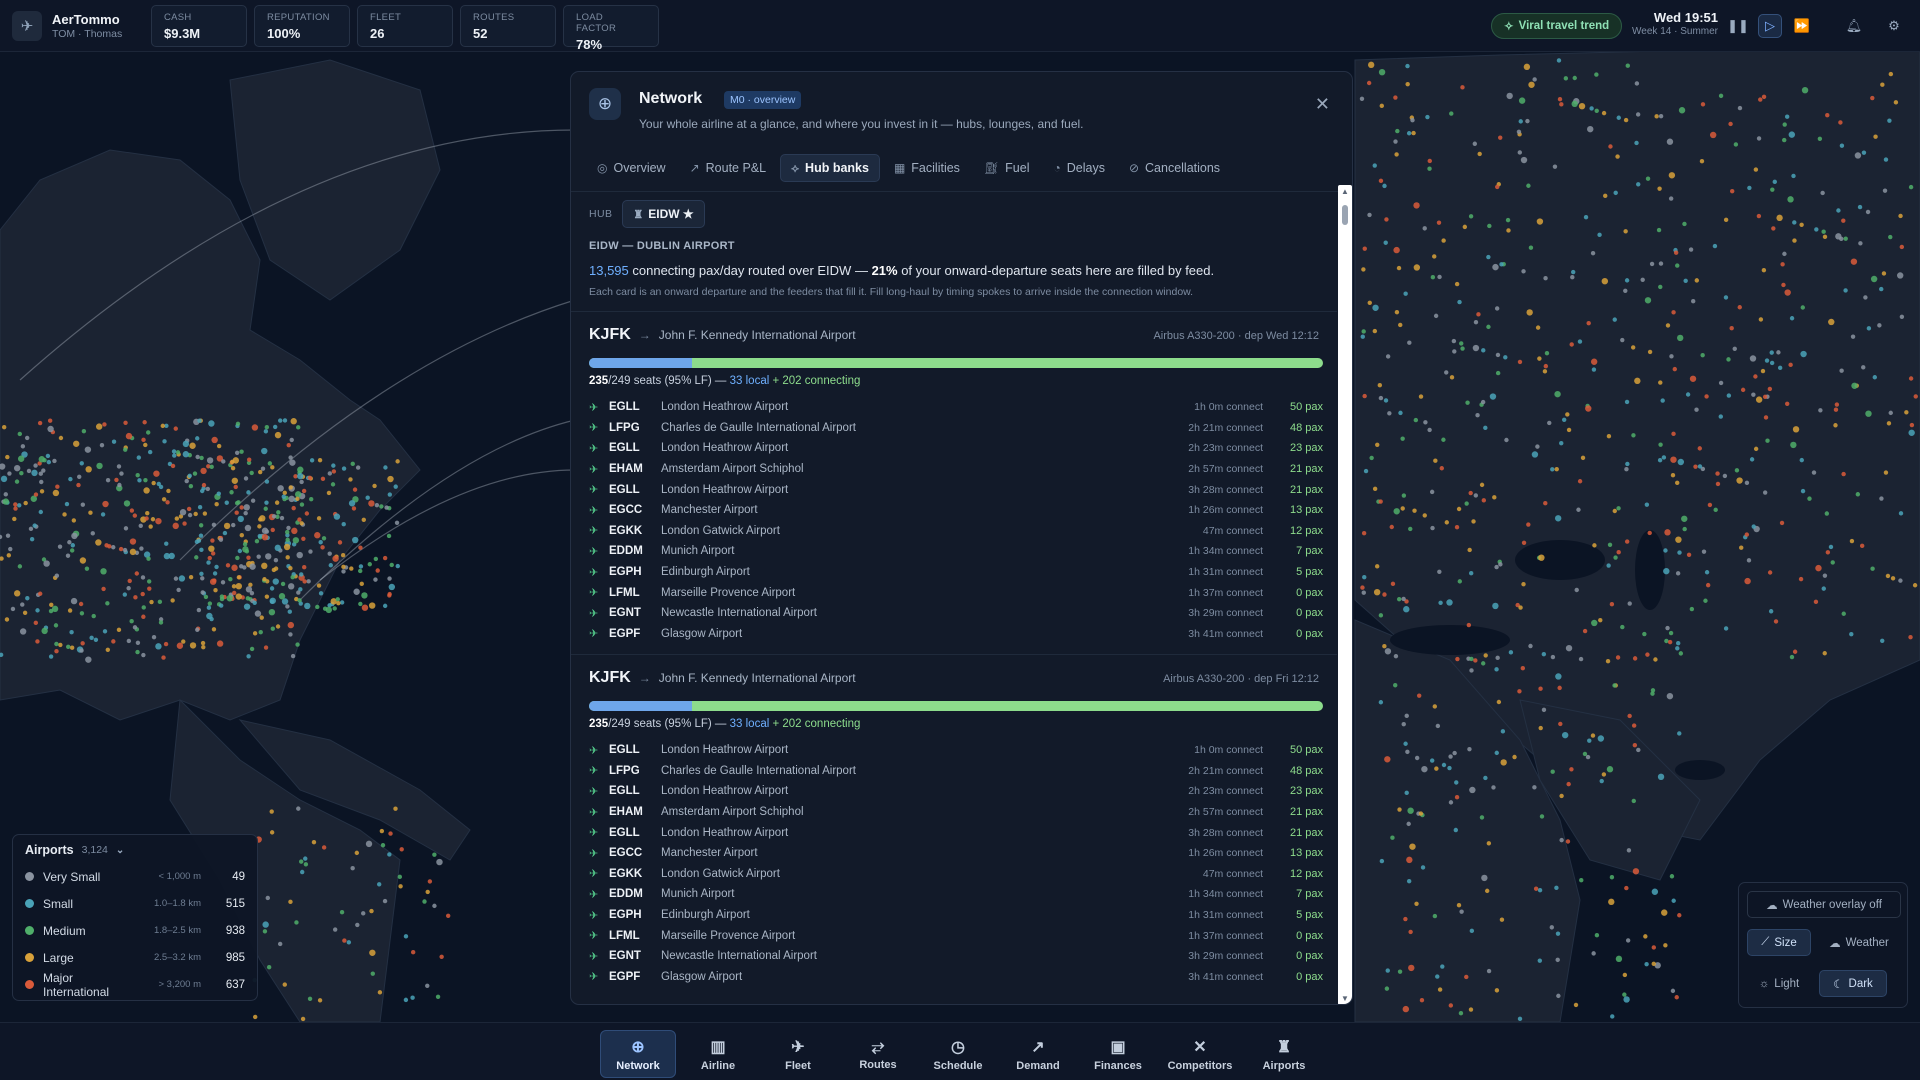 This screenshot has height=1080, width=1920. What do you see at coordinates (1345, 191) in the screenshot?
I see `scroll-up-icon: ▲` at bounding box center [1345, 191].